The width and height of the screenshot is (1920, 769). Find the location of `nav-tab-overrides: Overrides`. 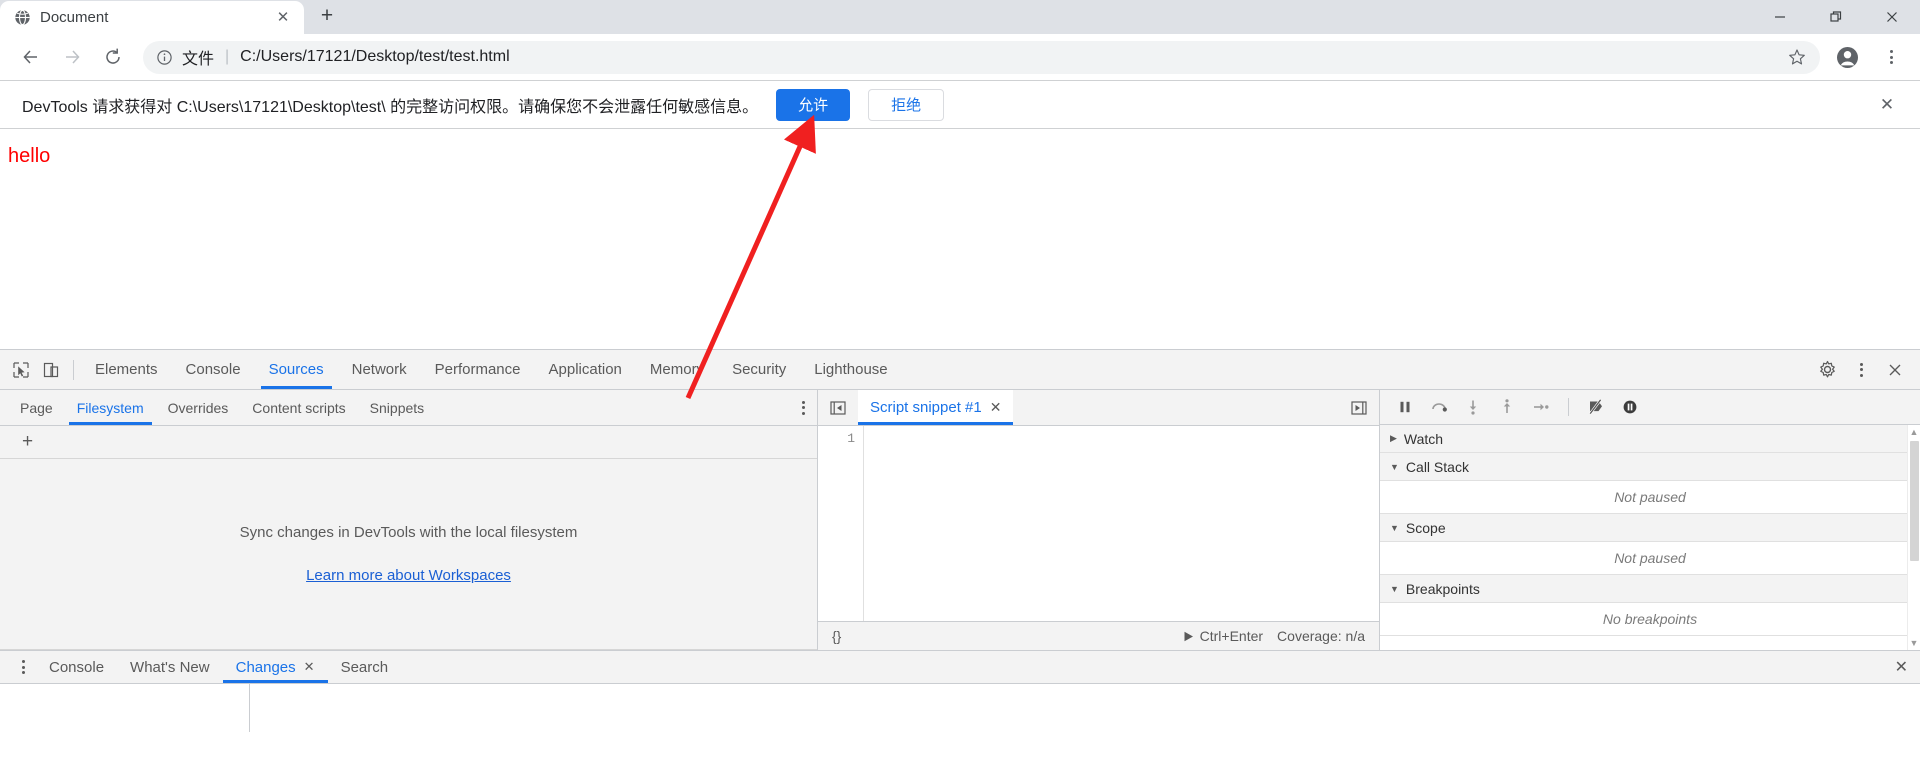

nav-tab-overrides: Overrides is located at coordinates (198, 407).